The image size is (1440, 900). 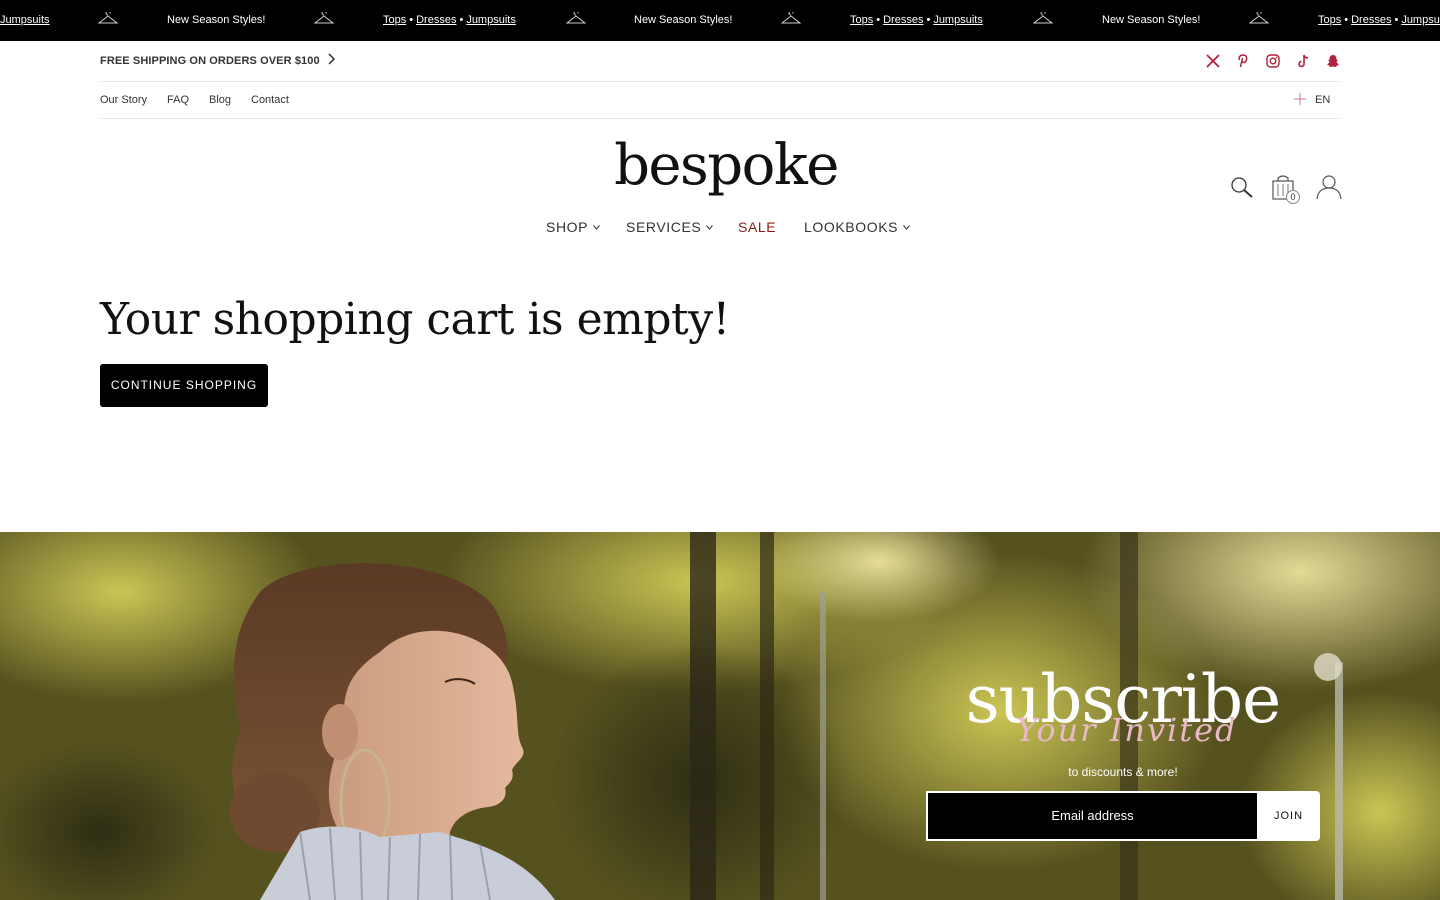 I want to click on plus-icon, so click(x=1300, y=99).